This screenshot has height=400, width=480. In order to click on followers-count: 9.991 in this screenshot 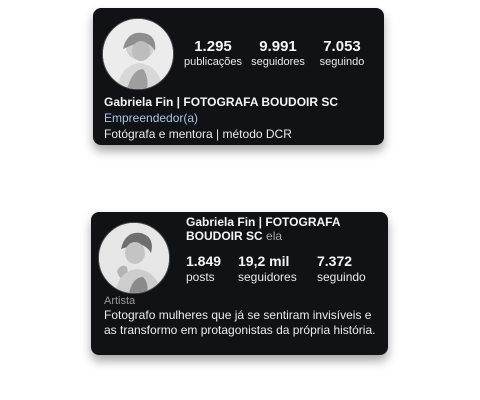, I will do `click(278, 46)`.